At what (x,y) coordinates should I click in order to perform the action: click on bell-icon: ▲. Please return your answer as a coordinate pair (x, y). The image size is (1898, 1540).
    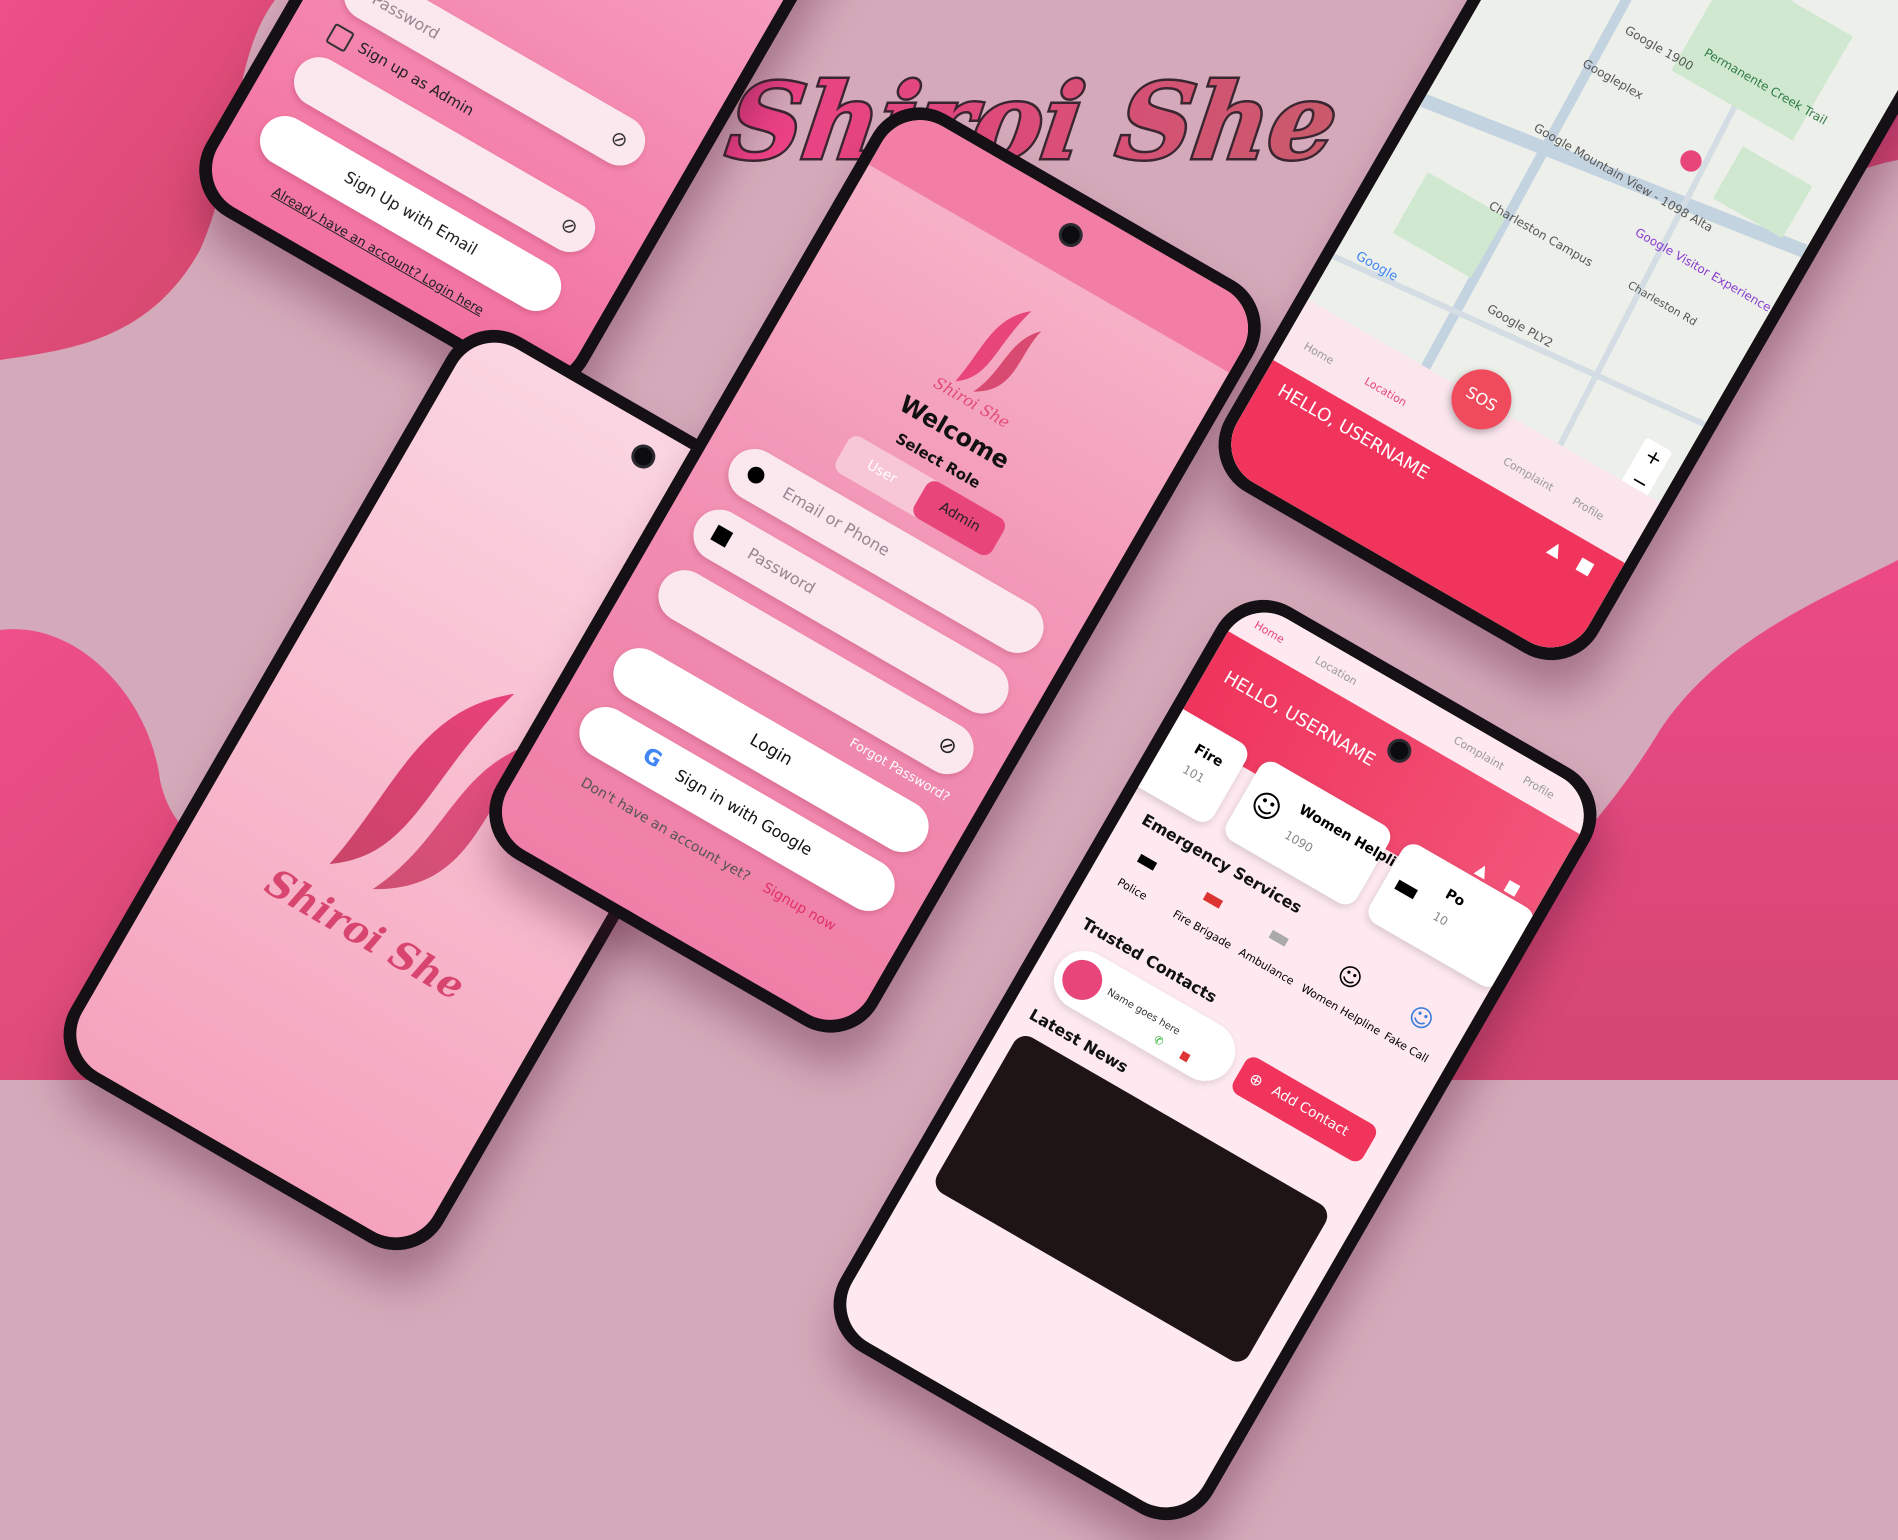
    Looking at the image, I should click on (1555, 549).